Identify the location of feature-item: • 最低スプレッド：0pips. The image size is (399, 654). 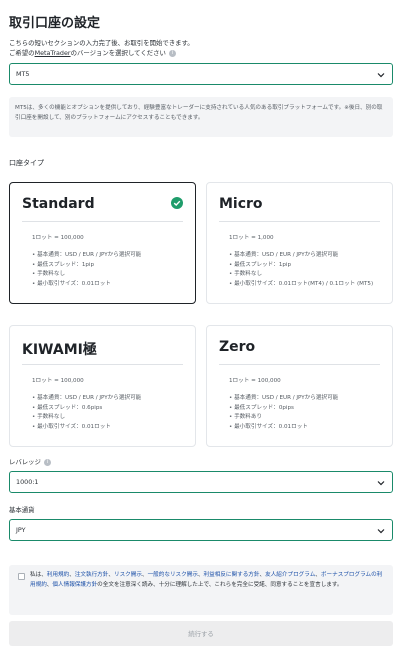
(261, 407).